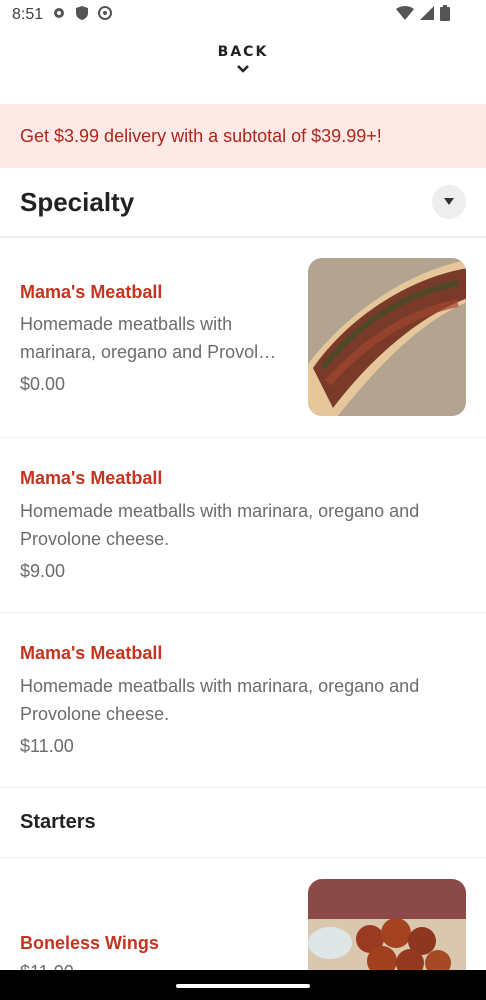  What do you see at coordinates (105, 15) in the screenshot?
I see `debug-gear-icon` at bounding box center [105, 15].